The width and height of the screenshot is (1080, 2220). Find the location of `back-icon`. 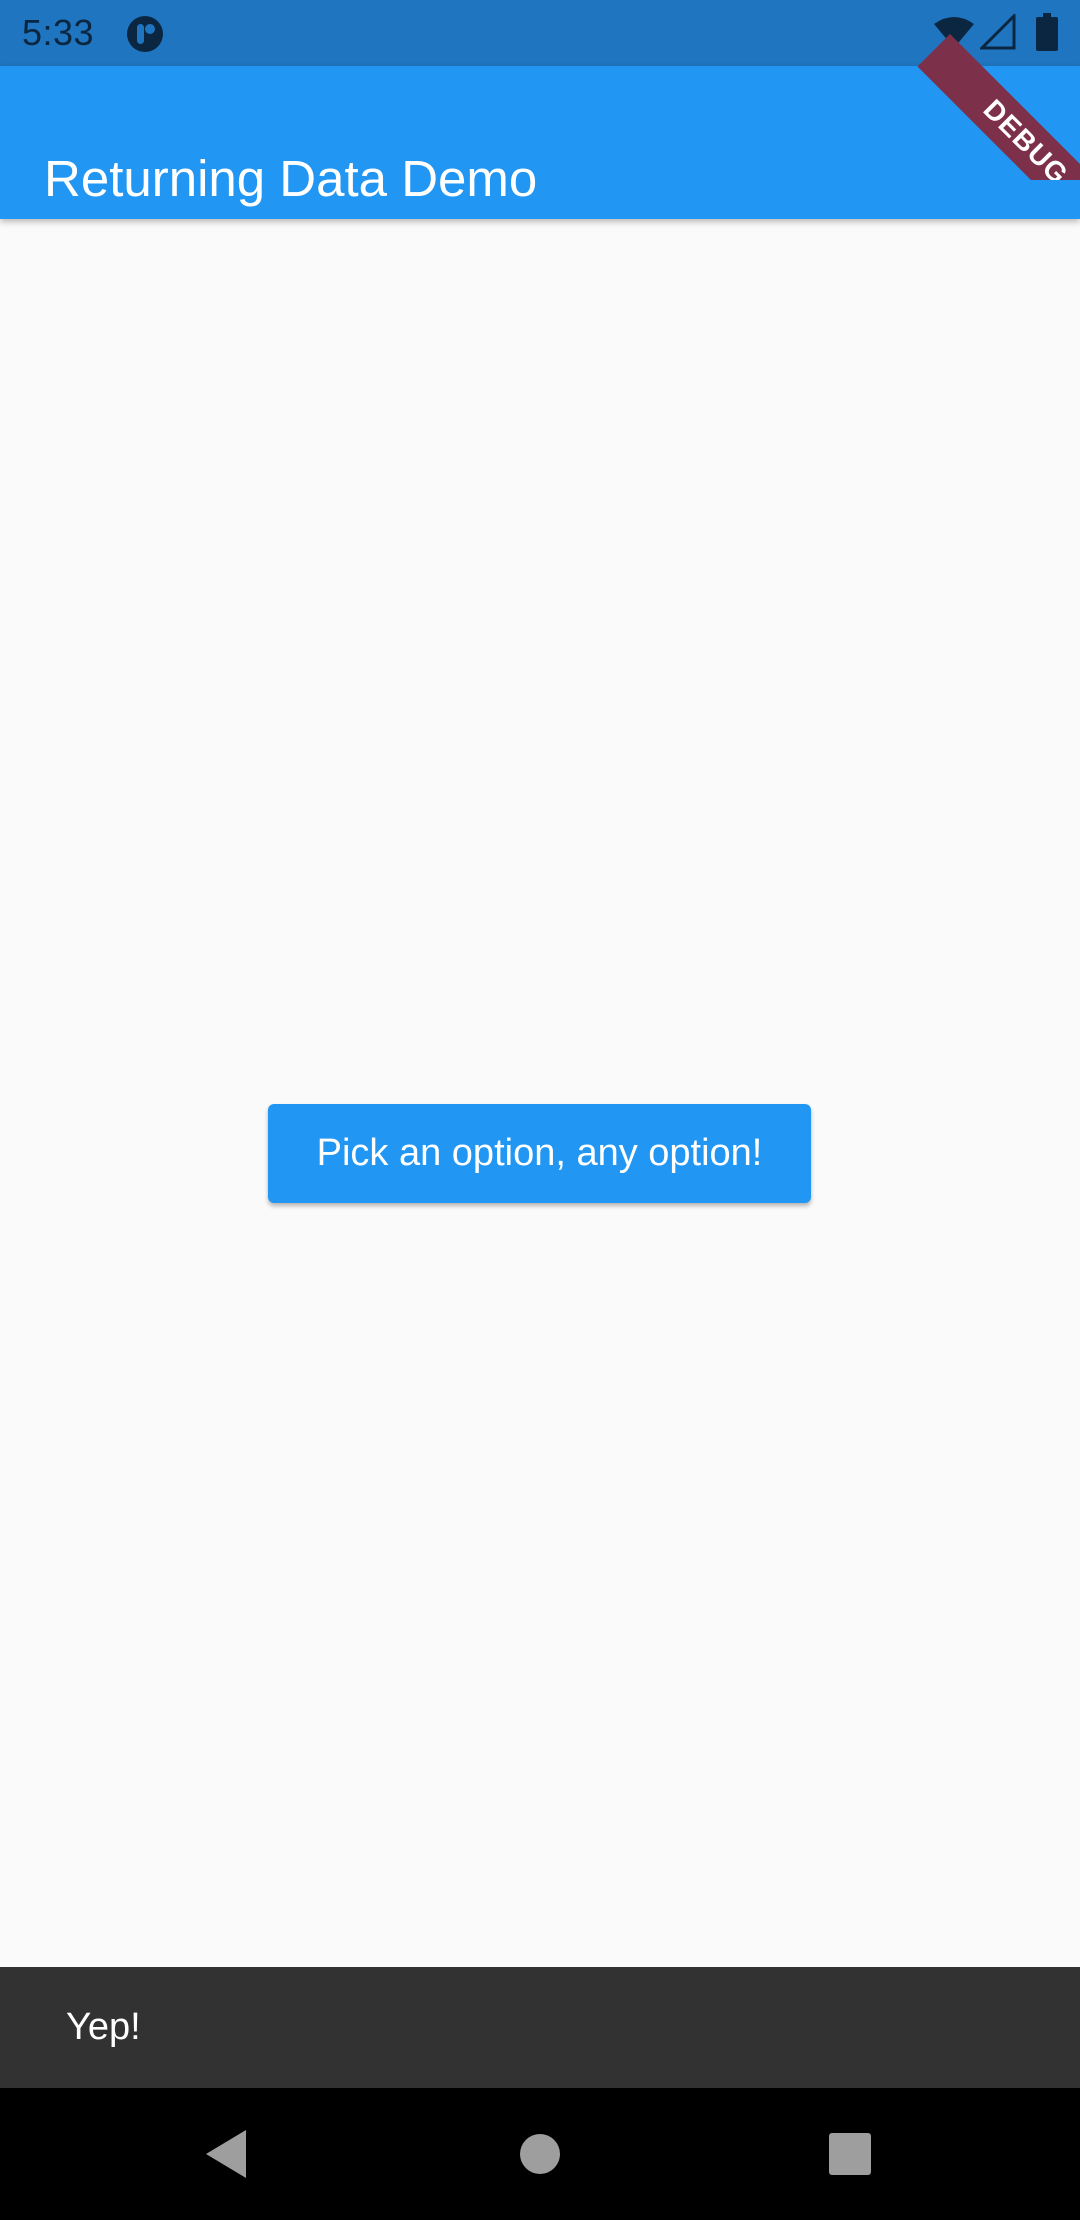

back-icon is located at coordinates (226, 2154).